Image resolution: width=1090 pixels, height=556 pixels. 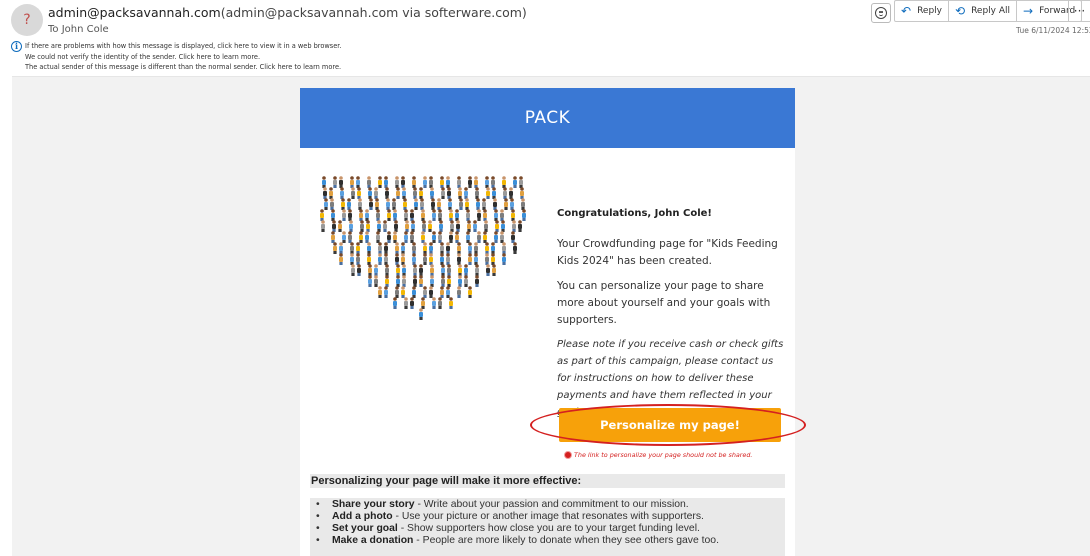 What do you see at coordinates (27, 20) in the screenshot?
I see `sender-avatar: ?` at bounding box center [27, 20].